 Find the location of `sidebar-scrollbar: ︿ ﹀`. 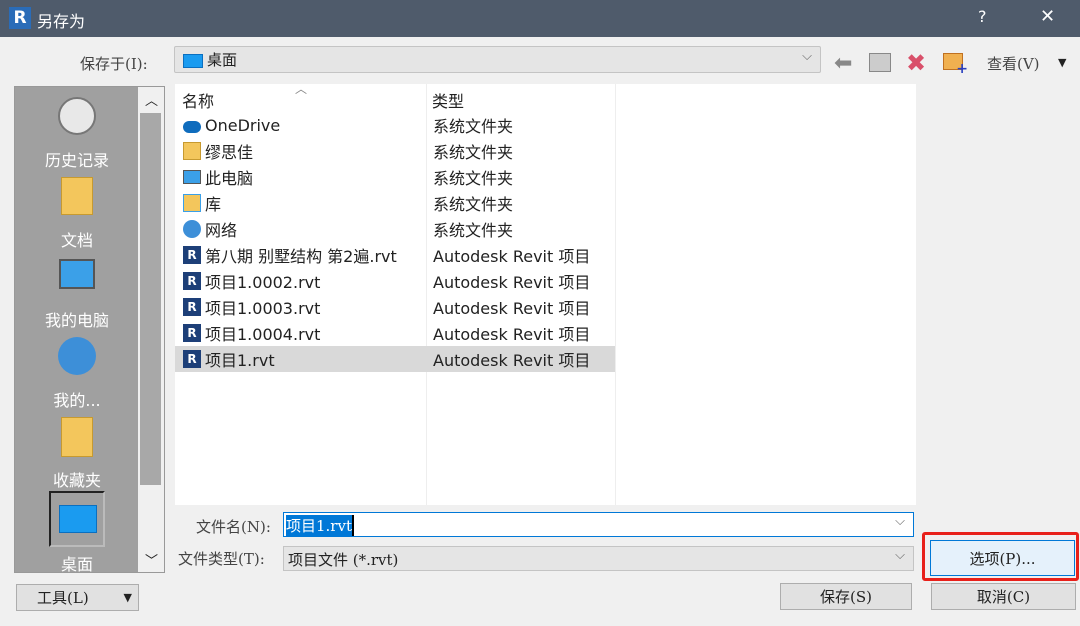

sidebar-scrollbar: ︿ ﹀ is located at coordinates (151, 329).